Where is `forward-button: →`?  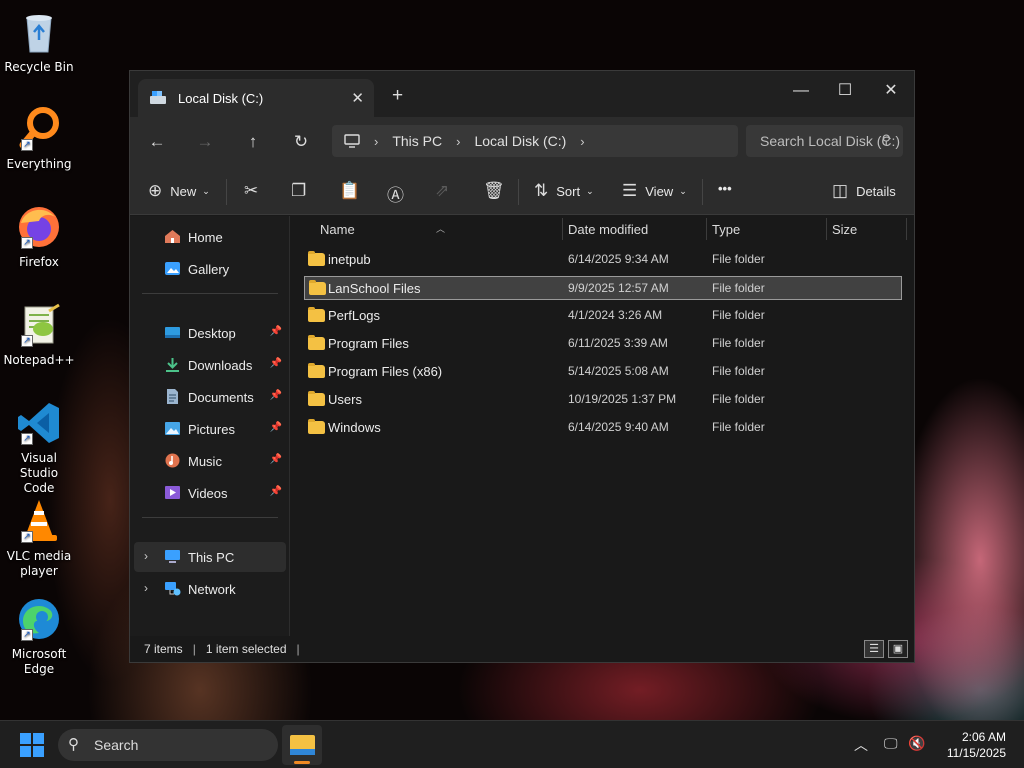
forward-button: → is located at coordinates (205, 143).